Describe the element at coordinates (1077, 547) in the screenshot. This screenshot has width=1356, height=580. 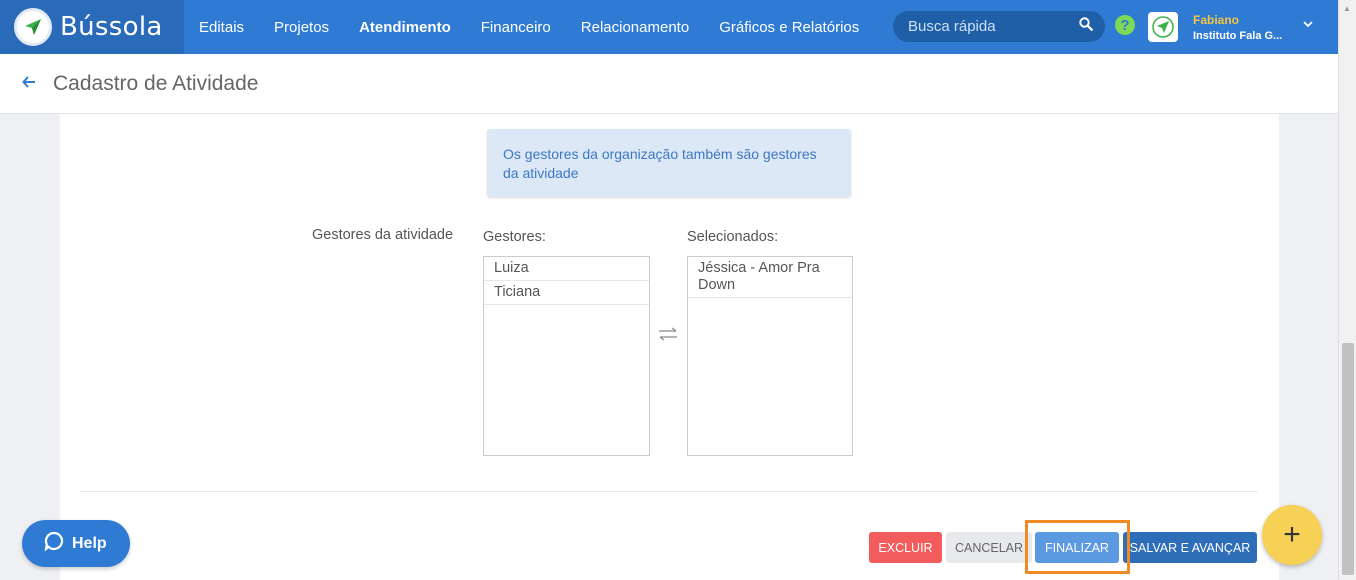
I see `highlight-box` at that location.